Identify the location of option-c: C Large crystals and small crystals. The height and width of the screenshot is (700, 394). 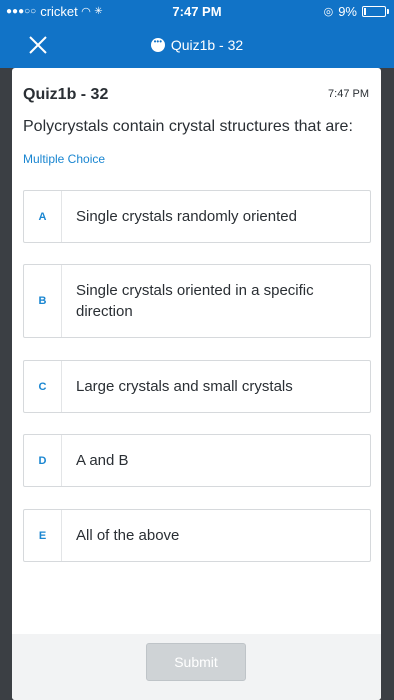
(197, 386).